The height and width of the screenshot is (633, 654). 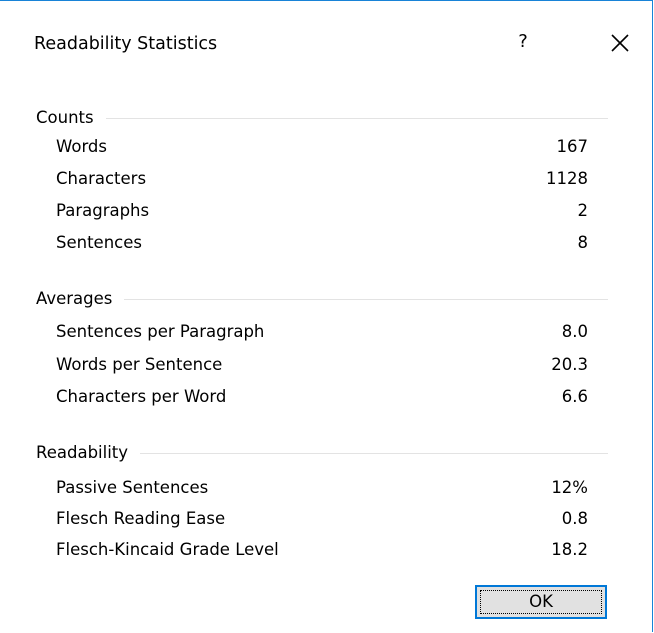 What do you see at coordinates (322, 299) in the screenshot?
I see `averages-group-header: Averages` at bounding box center [322, 299].